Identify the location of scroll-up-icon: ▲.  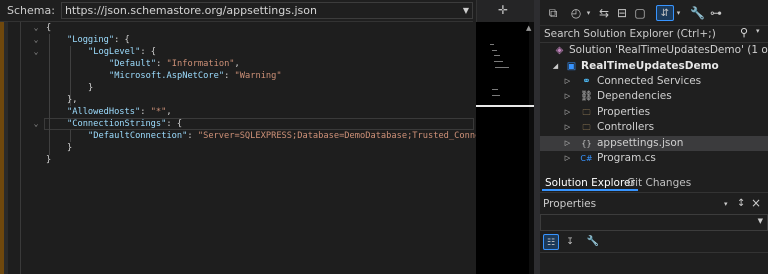
(528, 28).